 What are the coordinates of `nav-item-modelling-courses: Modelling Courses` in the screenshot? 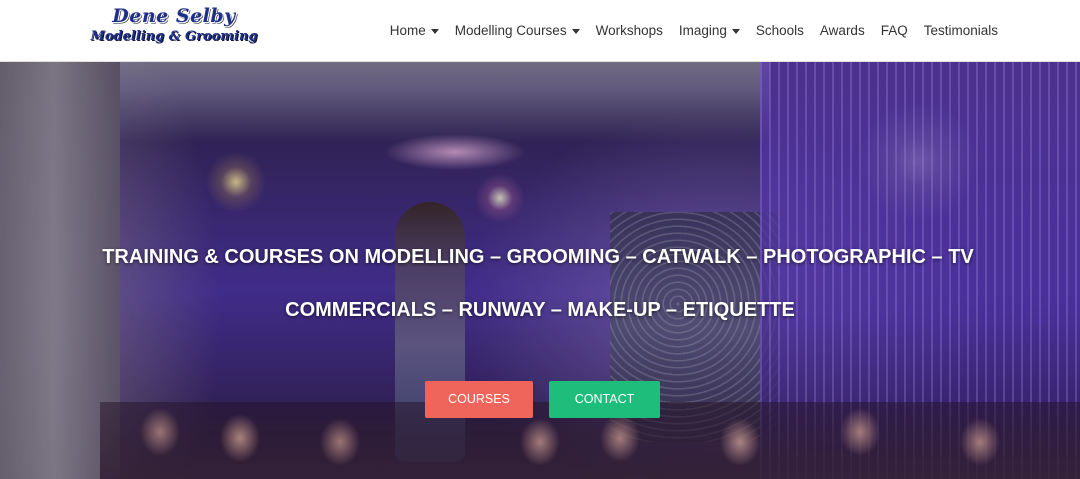 It's located at (517, 30).